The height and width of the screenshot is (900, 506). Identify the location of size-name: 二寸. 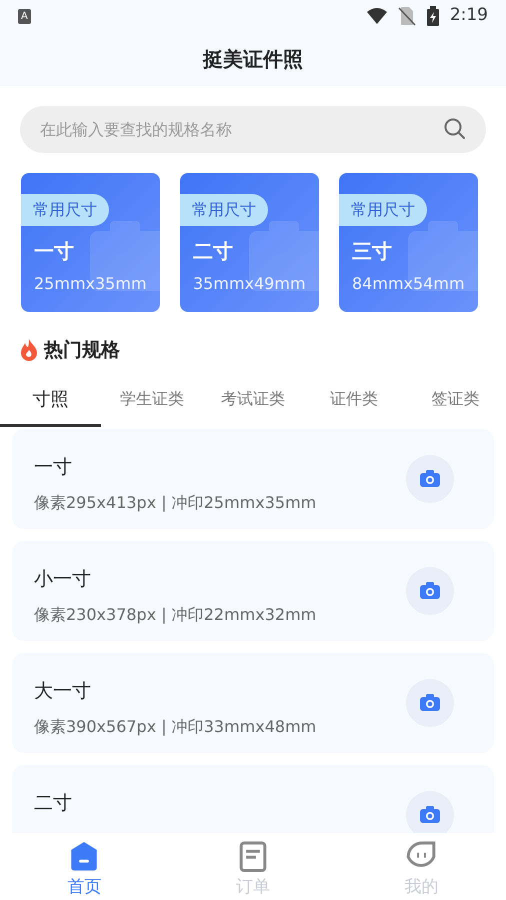
(213, 251).